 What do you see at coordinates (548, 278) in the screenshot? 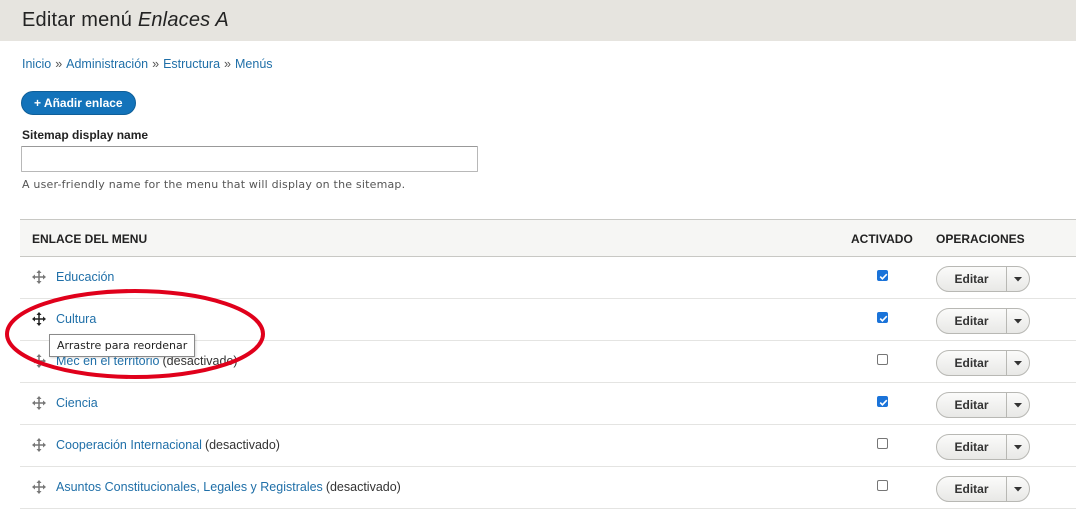
I see `table-row: Educación Editar` at bounding box center [548, 278].